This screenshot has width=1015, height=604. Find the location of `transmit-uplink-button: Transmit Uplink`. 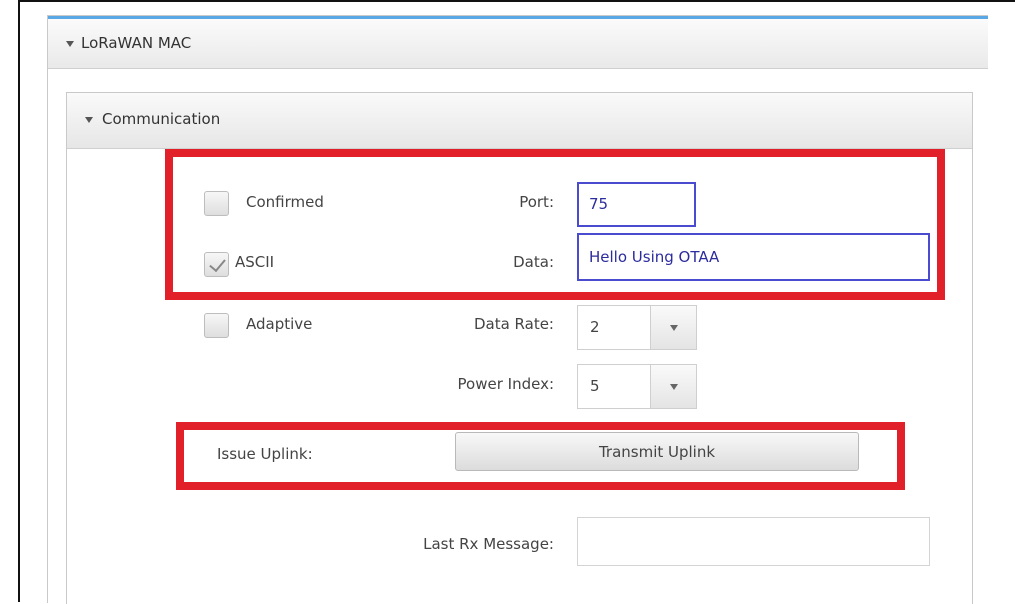

transmit-uplink-button: Transmit Uplink is located at coordinates (657, 451).